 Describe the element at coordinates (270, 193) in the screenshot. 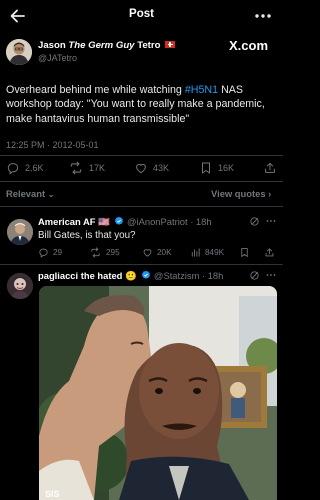

I see `chevron-right-icon: ›` at that location.